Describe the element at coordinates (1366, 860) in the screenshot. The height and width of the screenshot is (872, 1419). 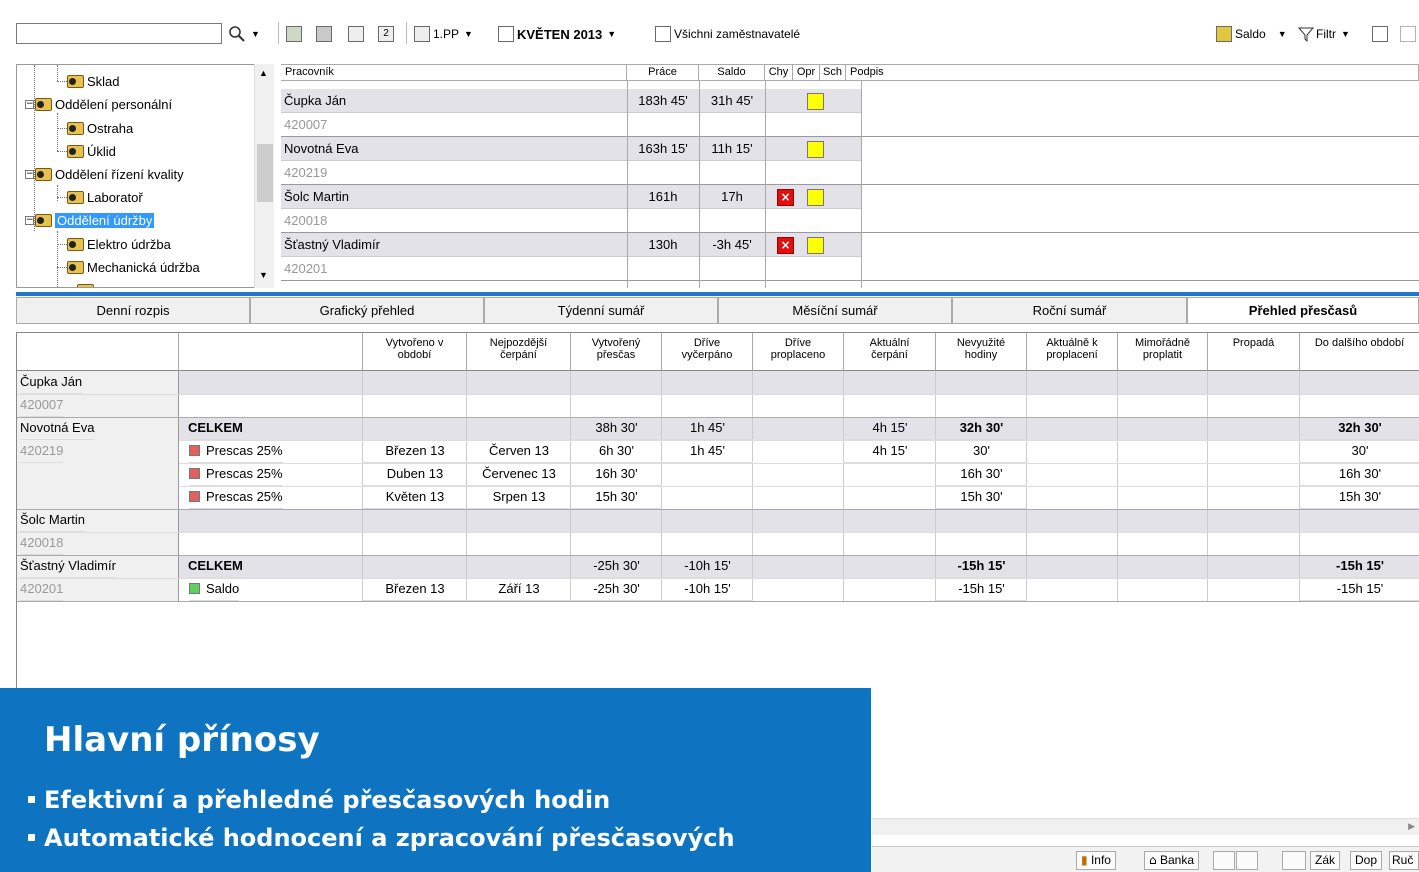
I see `dop-button: Dop` at that location.